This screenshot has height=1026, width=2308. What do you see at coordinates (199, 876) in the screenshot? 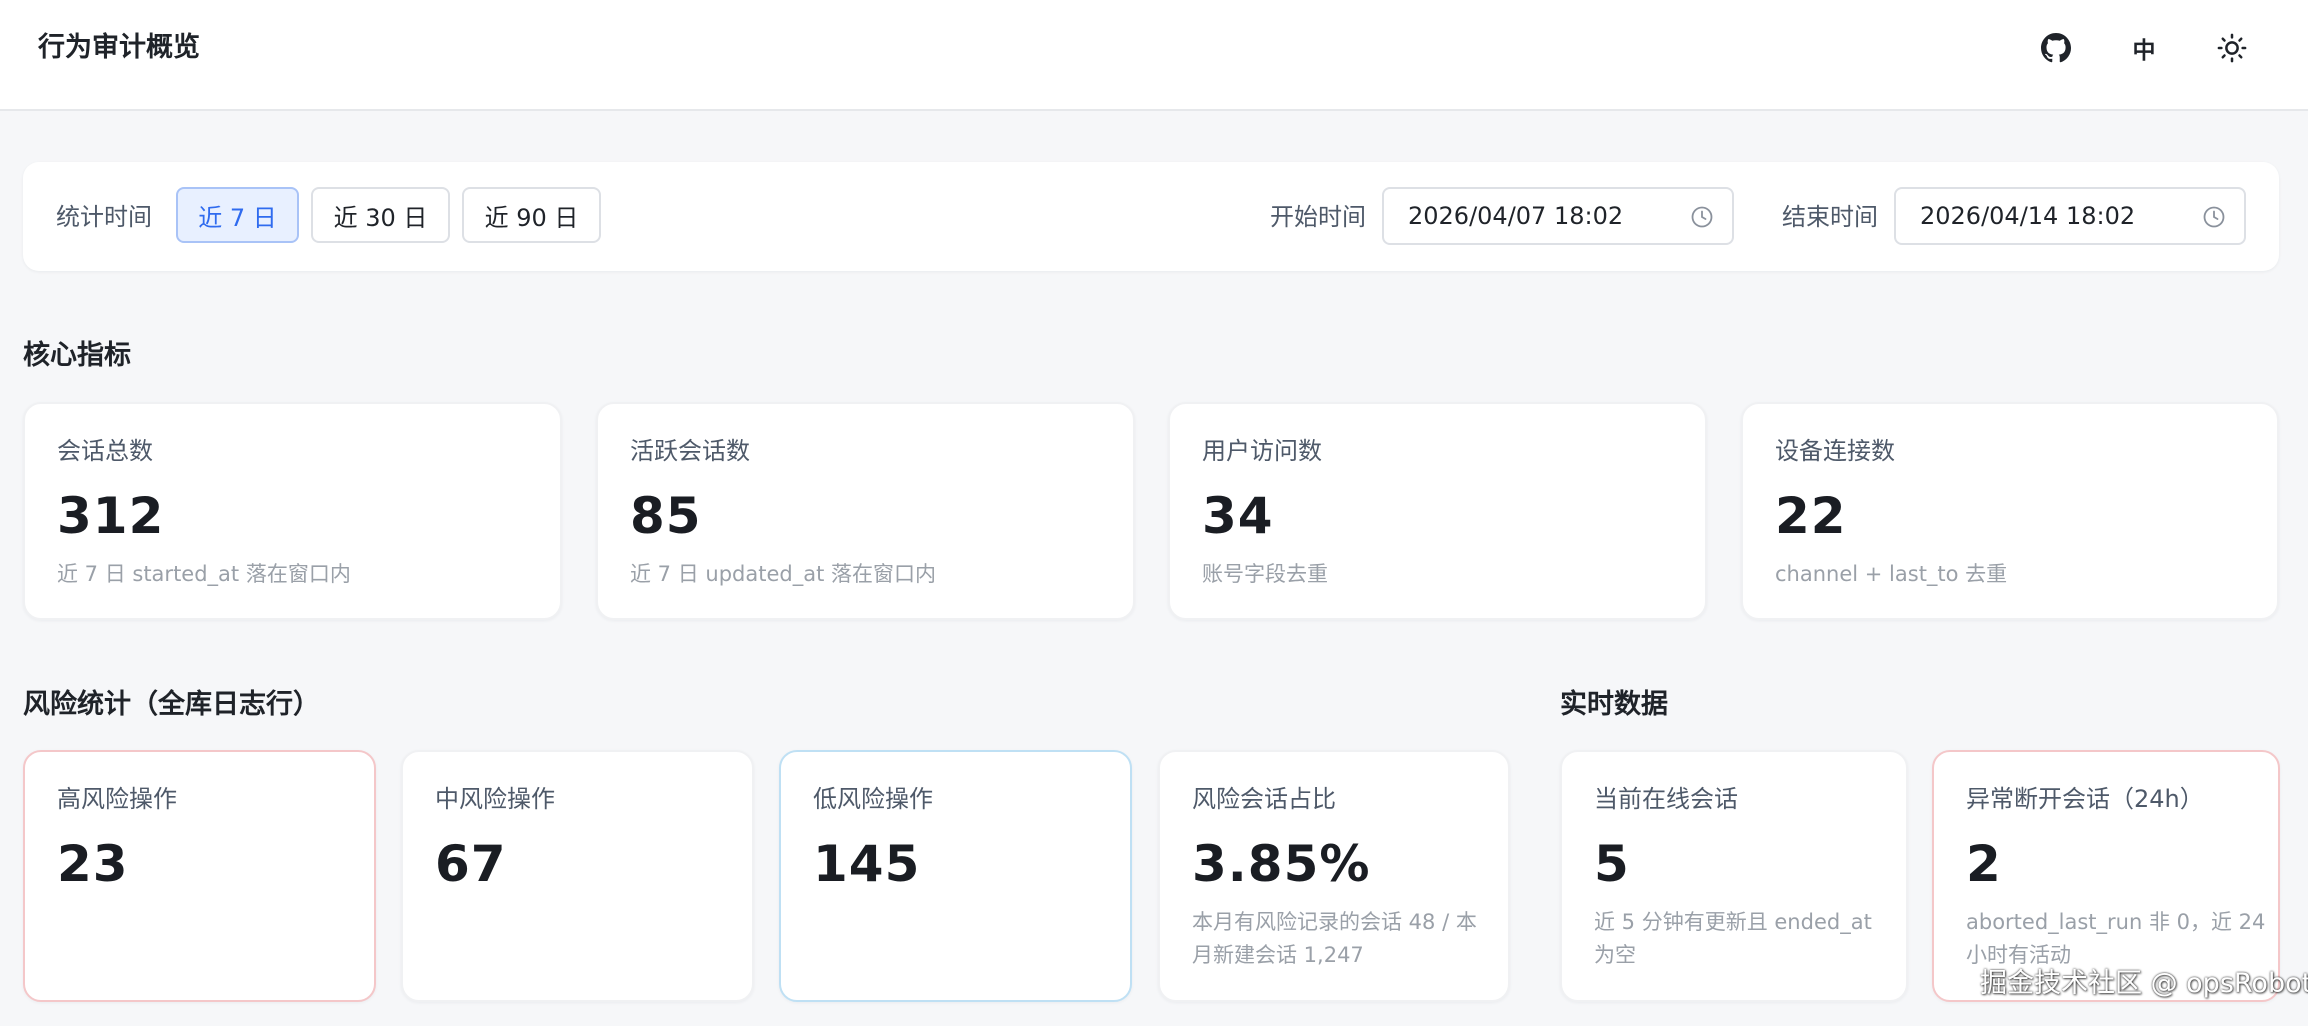
I see `risk-card-high: 高风险操作 23` at bounding box center [199, 876].